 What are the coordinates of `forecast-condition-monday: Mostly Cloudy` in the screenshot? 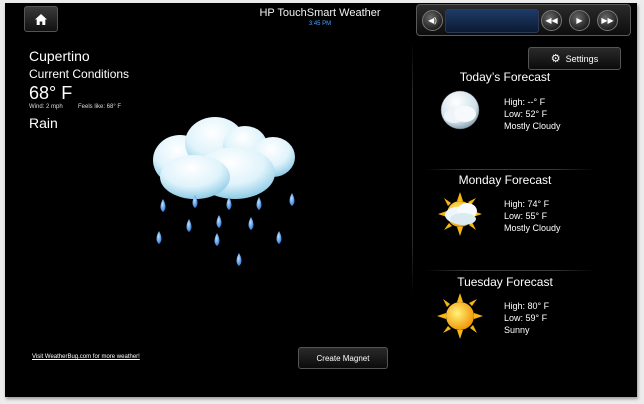 It's located at (532, 228).